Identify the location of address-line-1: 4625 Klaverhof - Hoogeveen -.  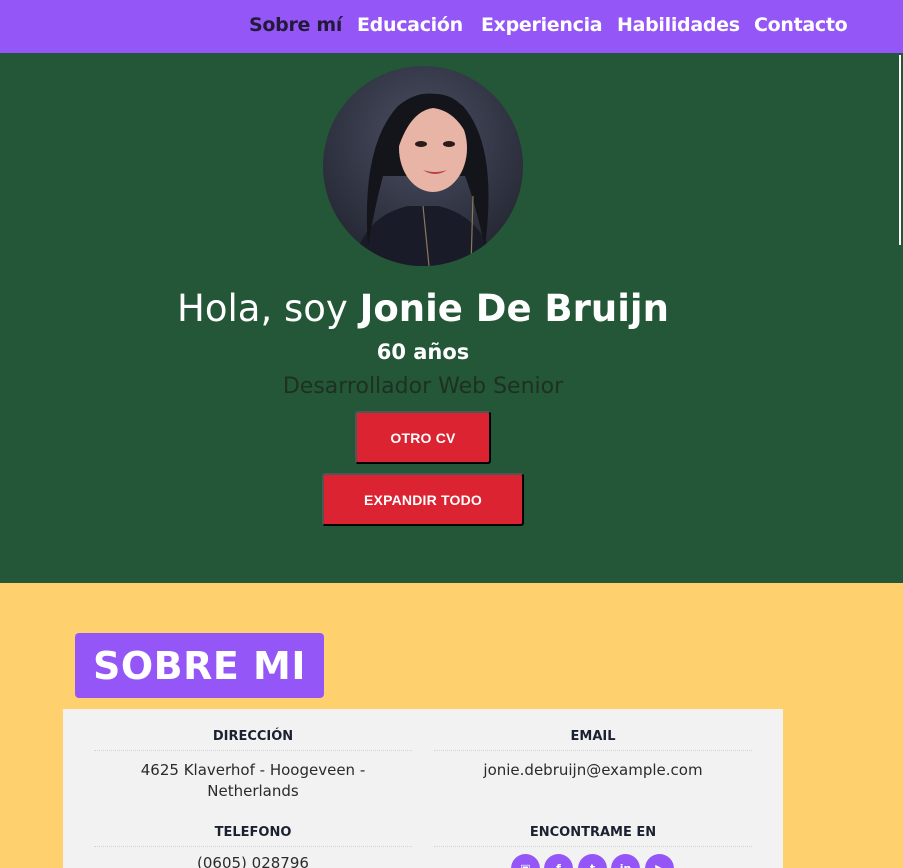
(253, 770).